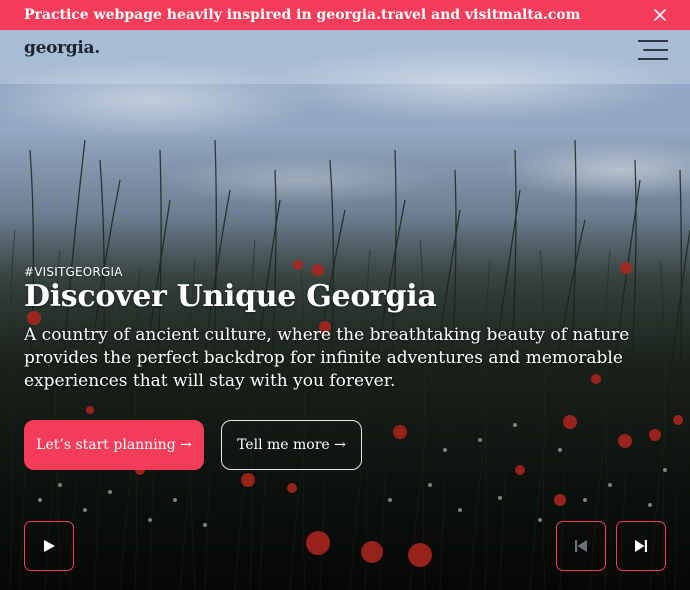 This screenshot has height=590, width=690. Describe the element at coordinates (114, 445) in the screenshot. I see `start-planning-button: Let’s start planning →` at that location.